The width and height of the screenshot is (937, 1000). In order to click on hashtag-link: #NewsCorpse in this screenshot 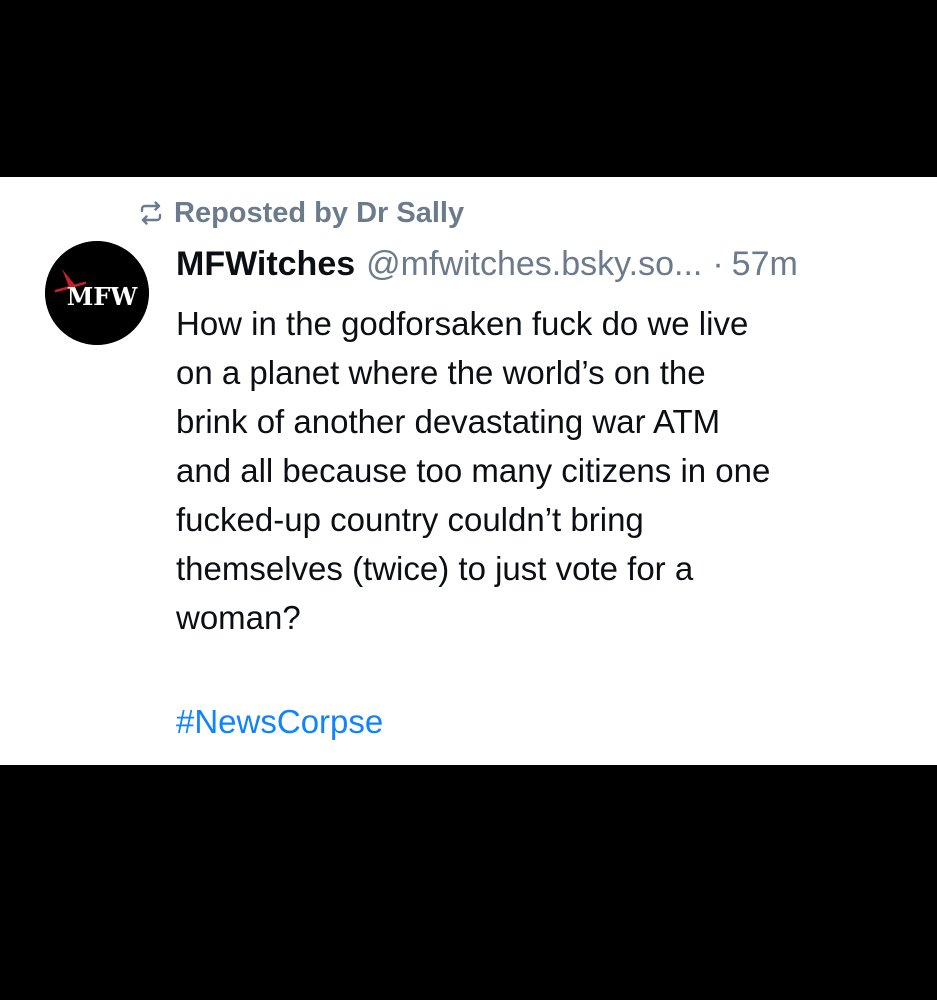, I will do `click(279, 721)`.